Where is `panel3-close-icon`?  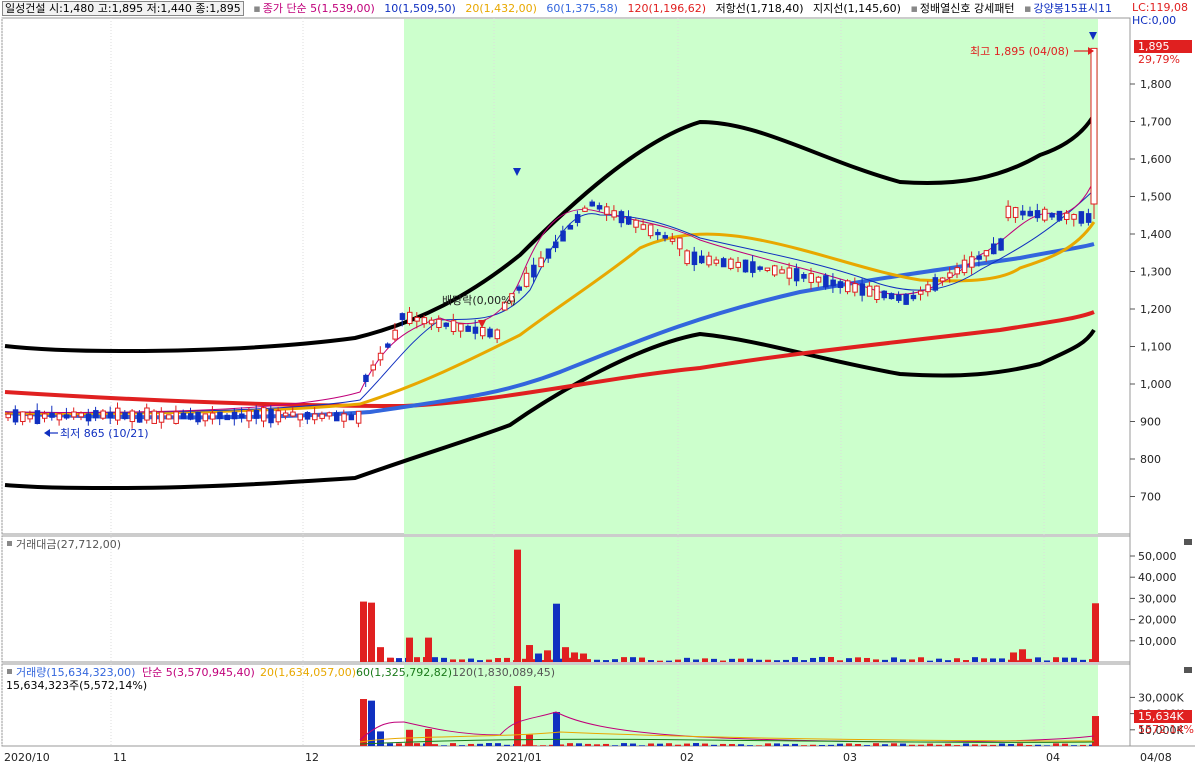
panel3-close-icon is located at coordinates (1188, 670).